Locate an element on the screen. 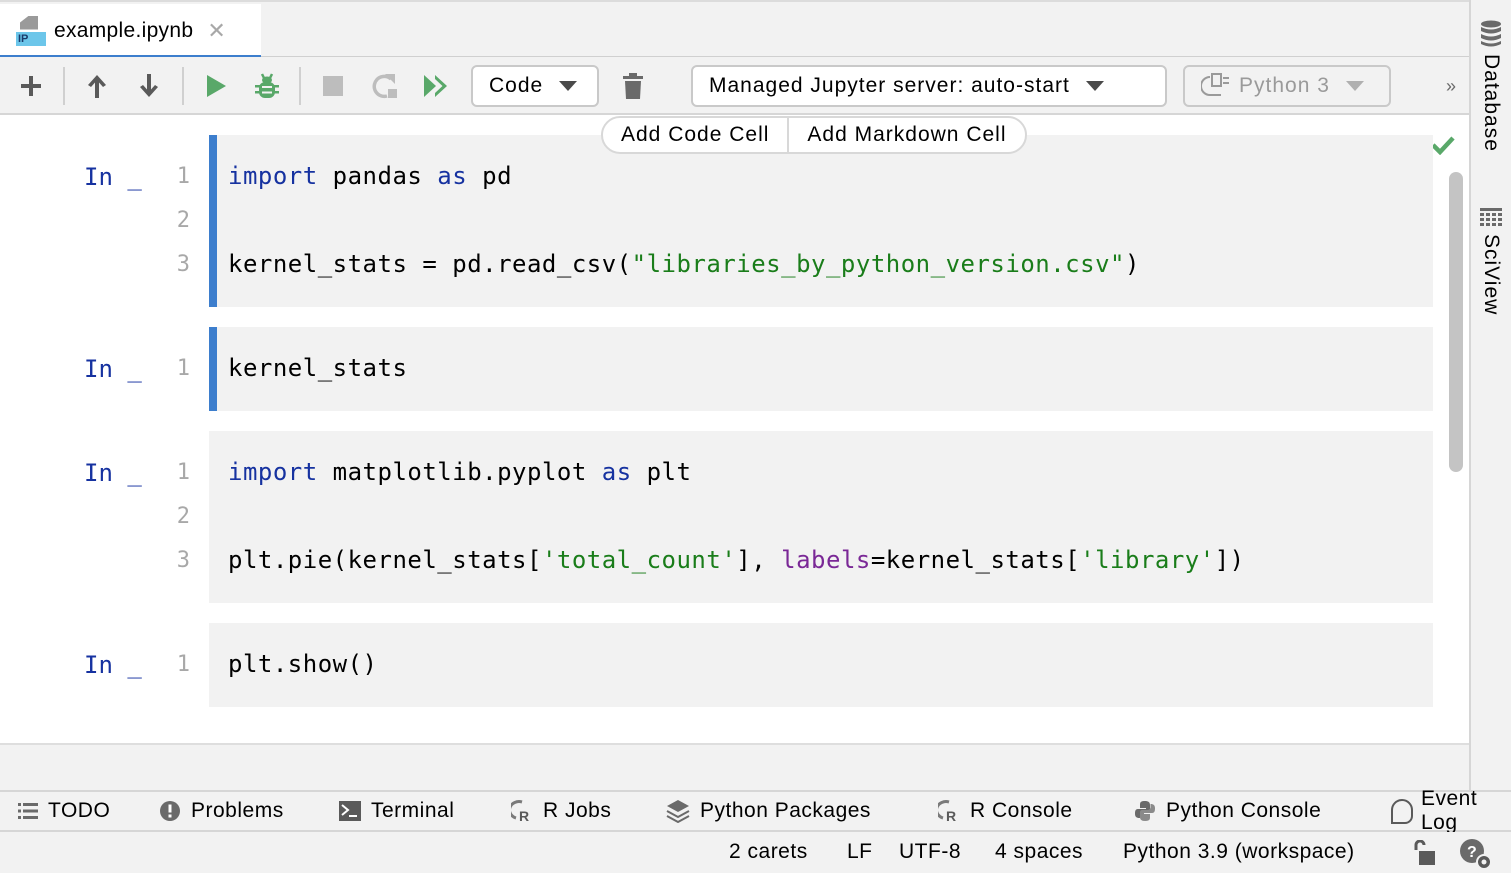 The height and width of the screenshot is (873, 1511). more-actions-button: » is located at coordinates (1451, 86).